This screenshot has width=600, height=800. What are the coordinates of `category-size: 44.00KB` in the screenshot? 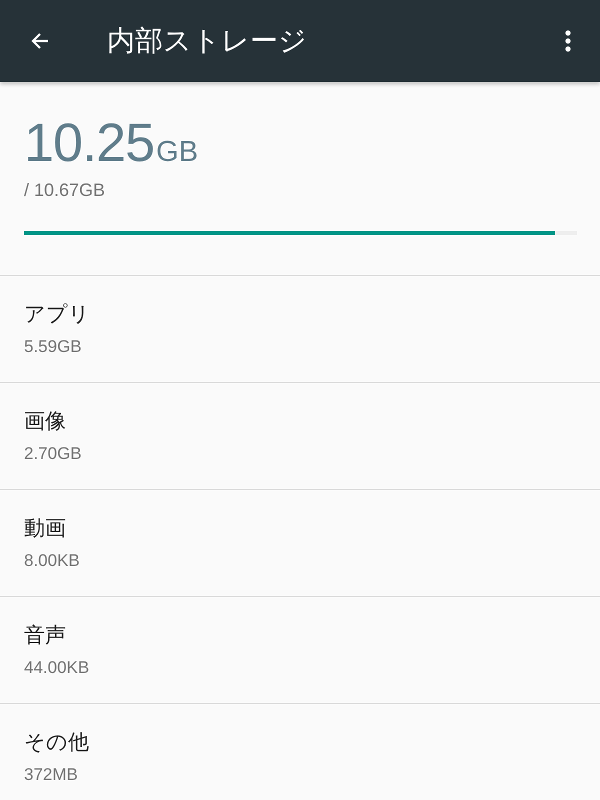 It's located at (57, 668).